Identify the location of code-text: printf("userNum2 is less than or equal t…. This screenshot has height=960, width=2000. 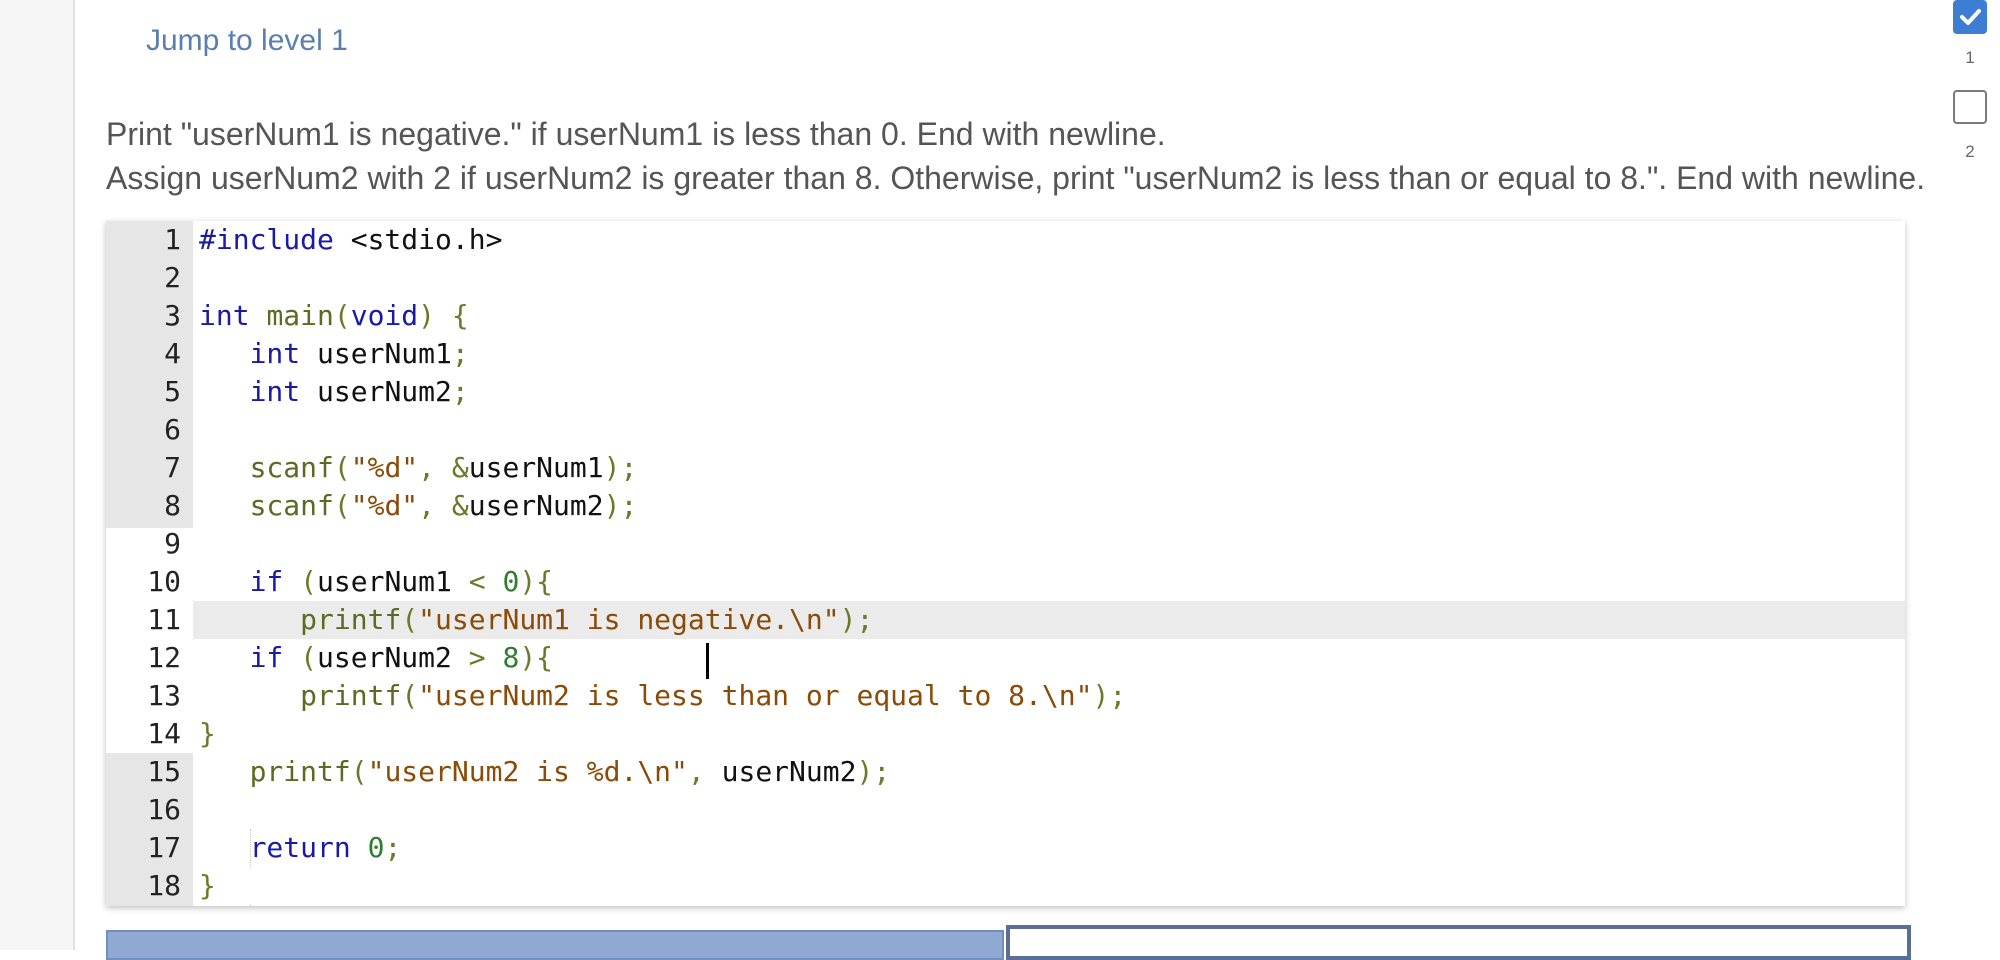
(1049, 696).